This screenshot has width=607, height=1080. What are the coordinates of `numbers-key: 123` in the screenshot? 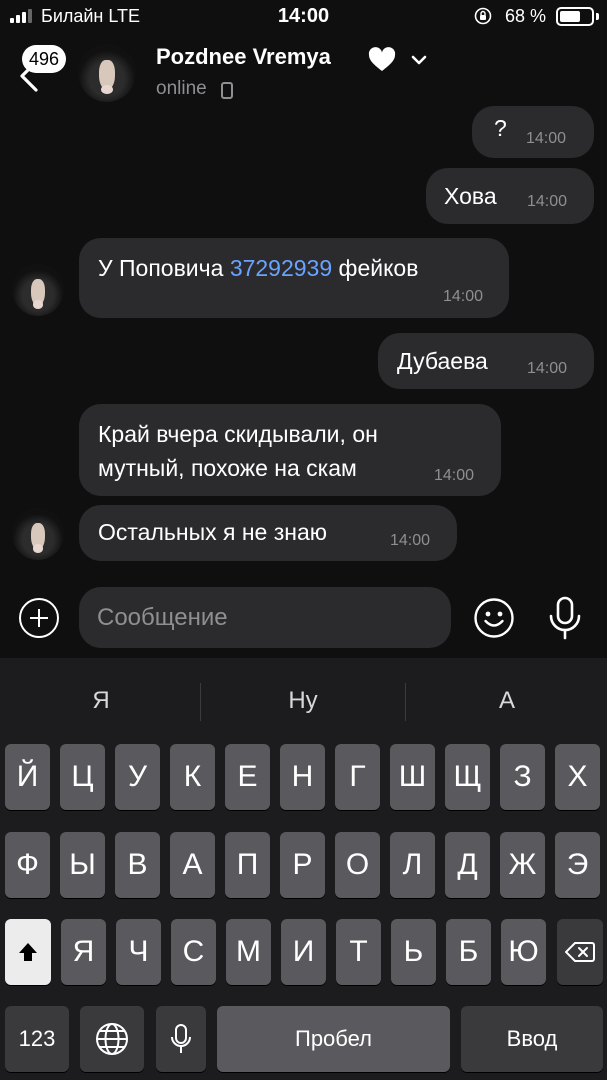 It's located at (37, 1039).